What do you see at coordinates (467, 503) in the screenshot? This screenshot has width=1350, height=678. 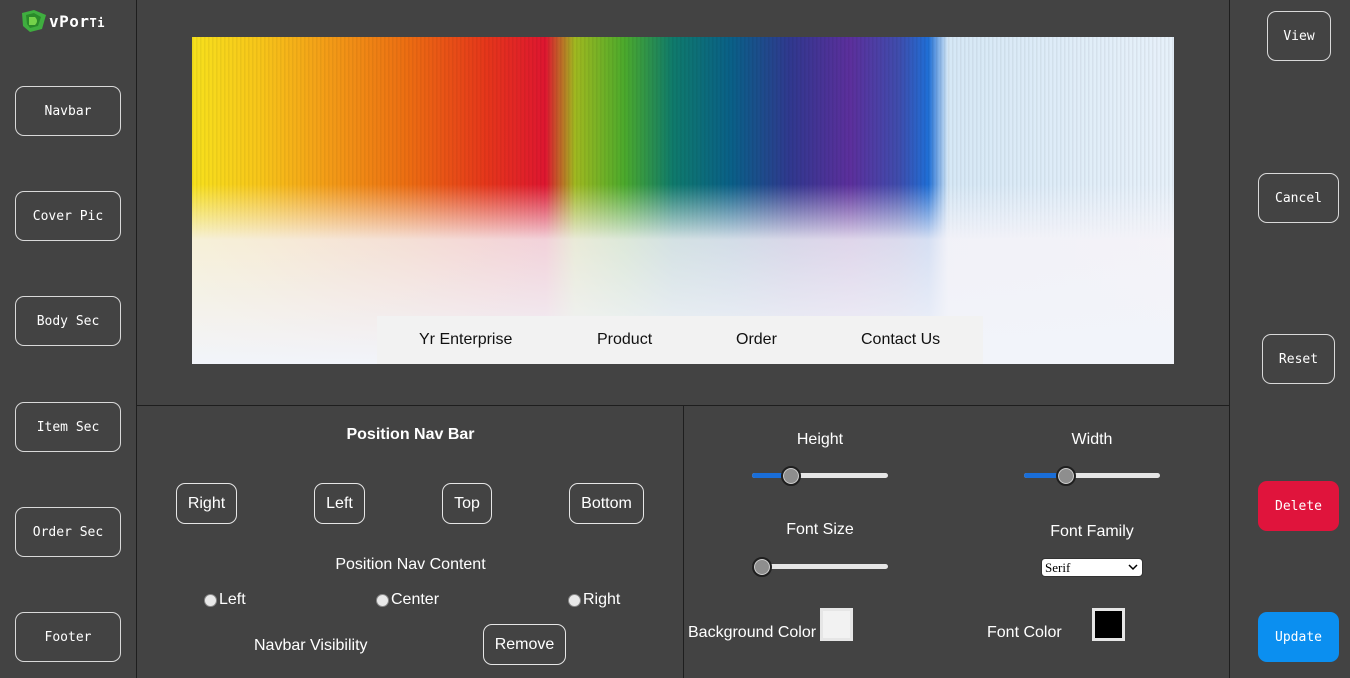 I see `position-top-button: Top` at bounding box center [467, 503].